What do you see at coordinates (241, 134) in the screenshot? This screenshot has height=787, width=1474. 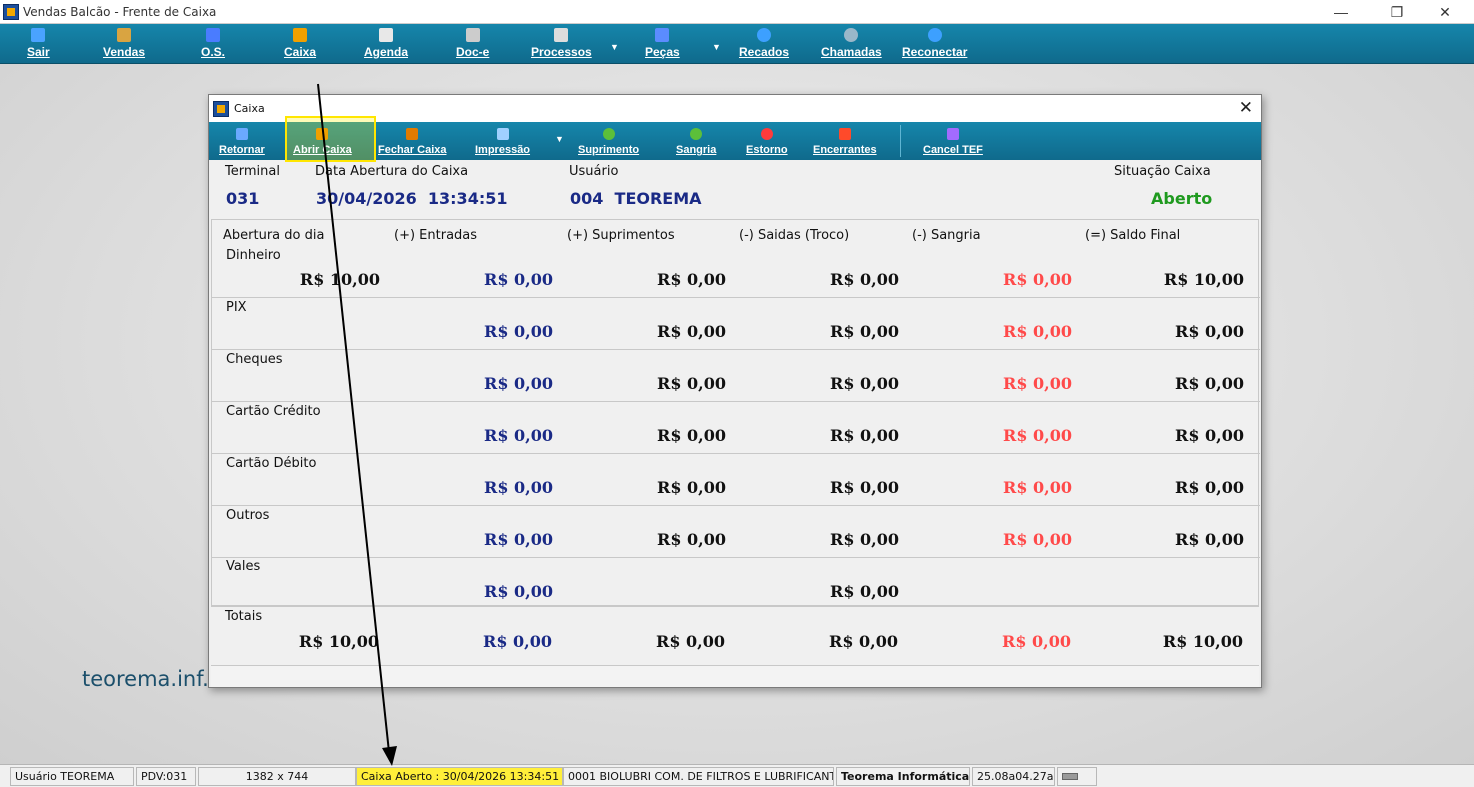 I see `return-icon` at bounding box center [241, 134].